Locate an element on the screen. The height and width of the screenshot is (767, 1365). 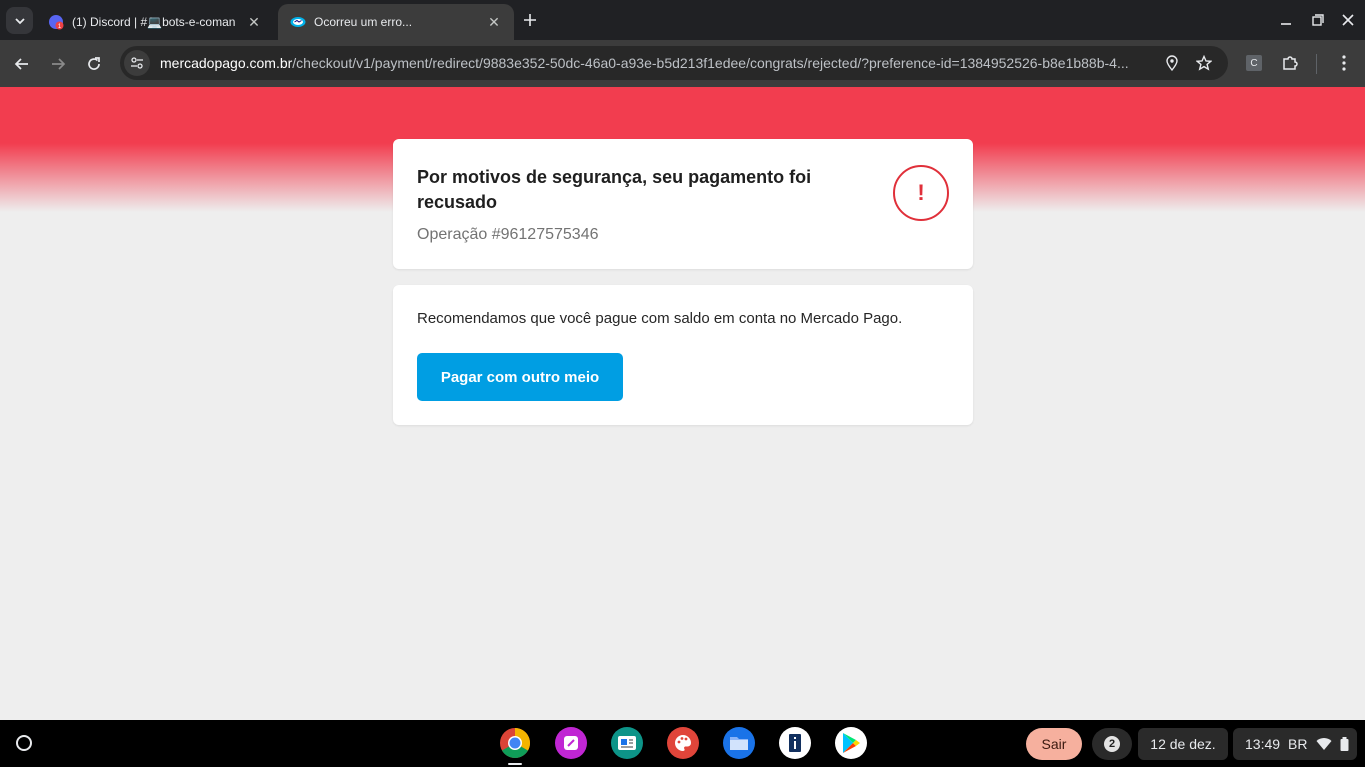
extensions-button is located at coordinates (1290, 63).